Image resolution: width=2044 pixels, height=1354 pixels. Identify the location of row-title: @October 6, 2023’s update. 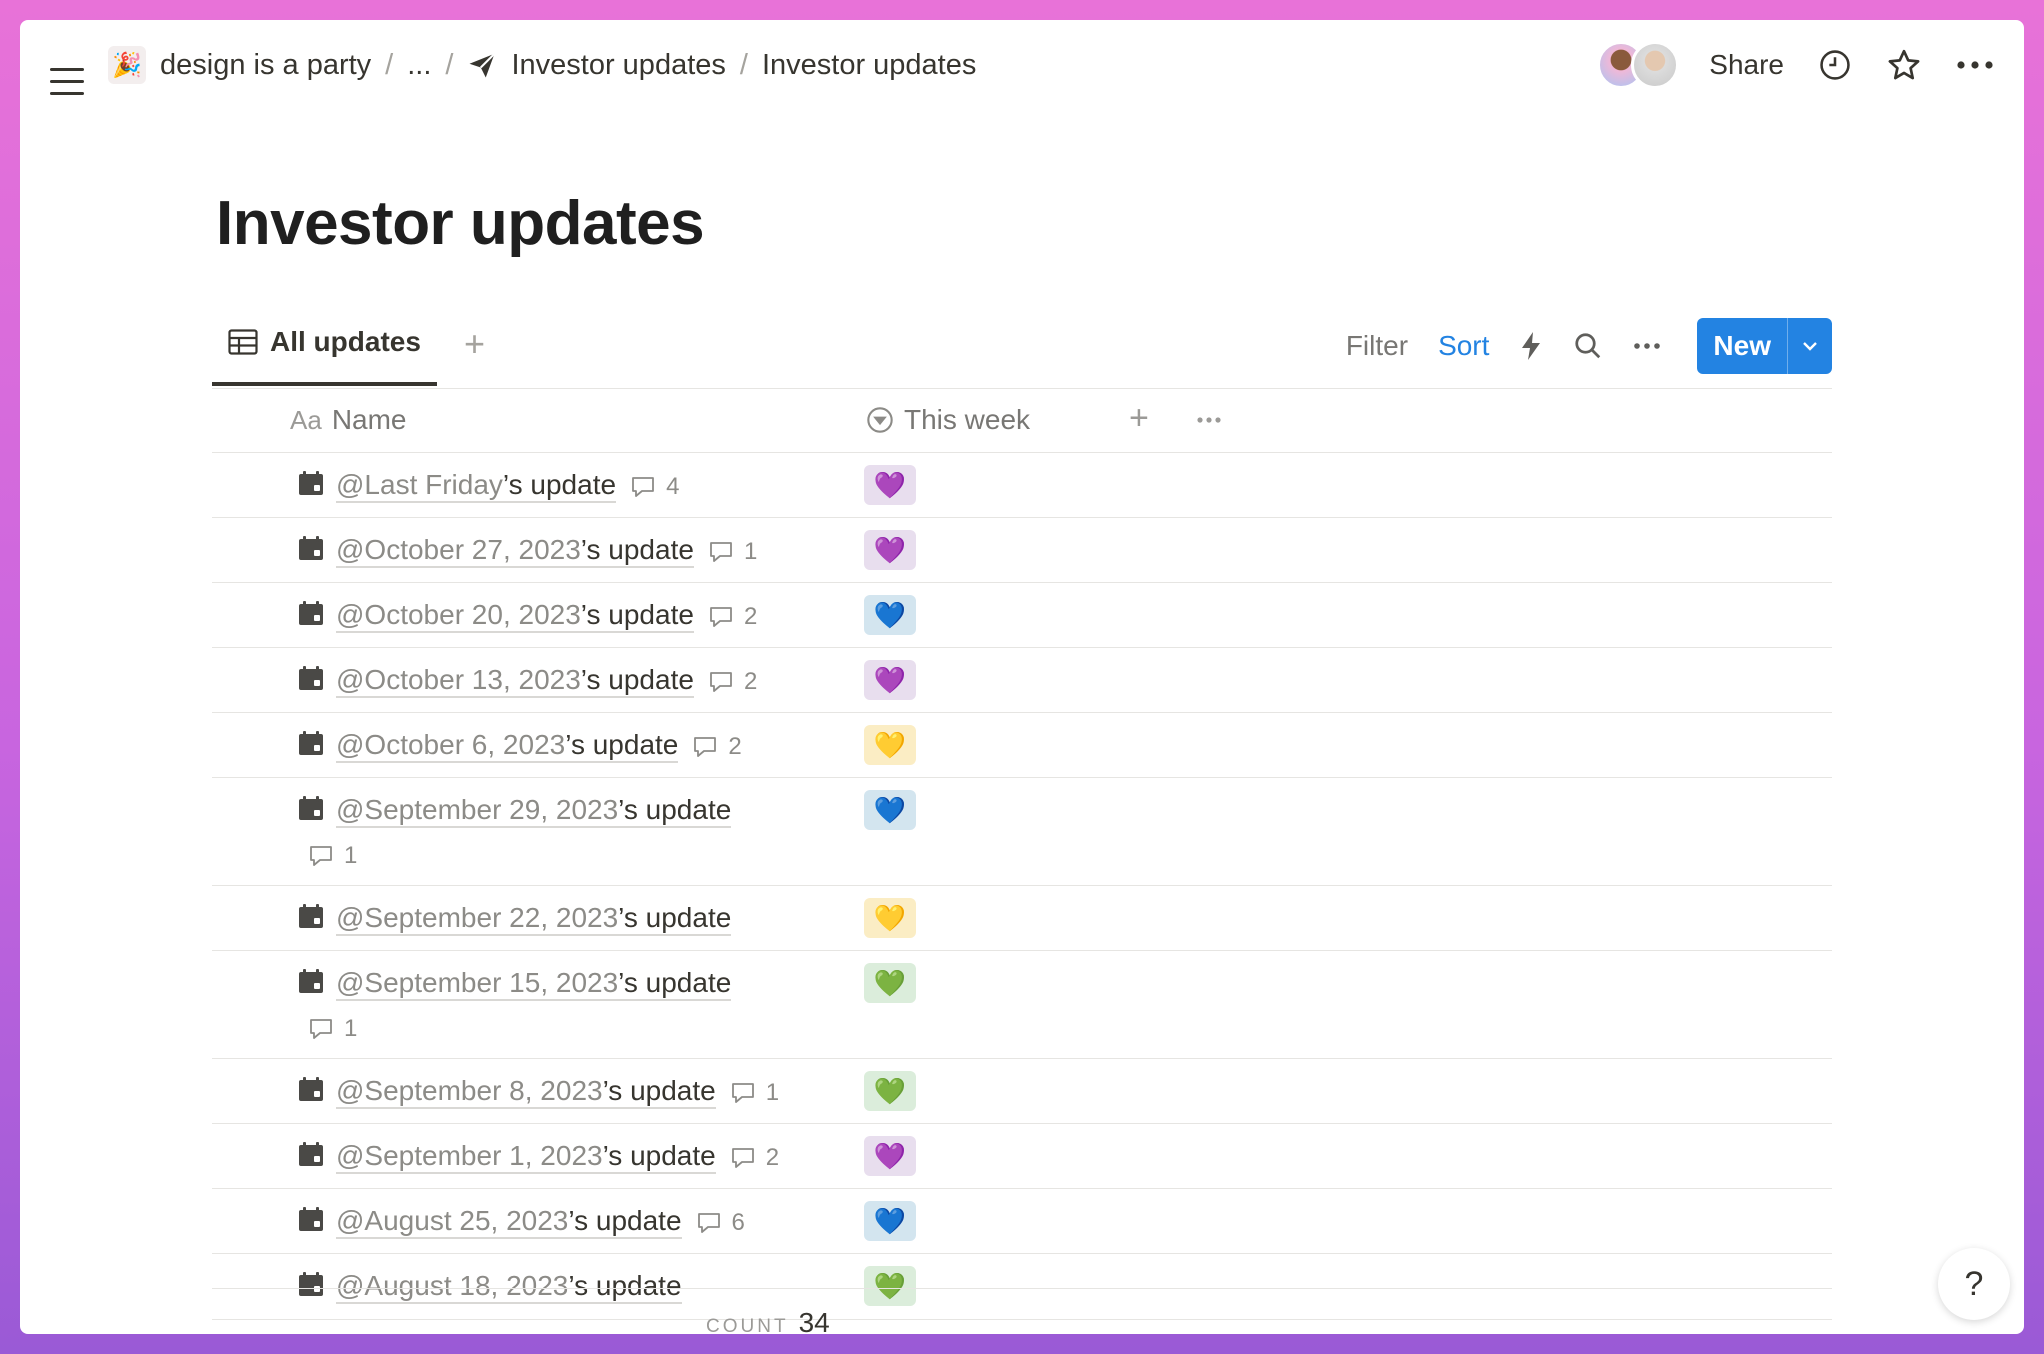
(507, 746).